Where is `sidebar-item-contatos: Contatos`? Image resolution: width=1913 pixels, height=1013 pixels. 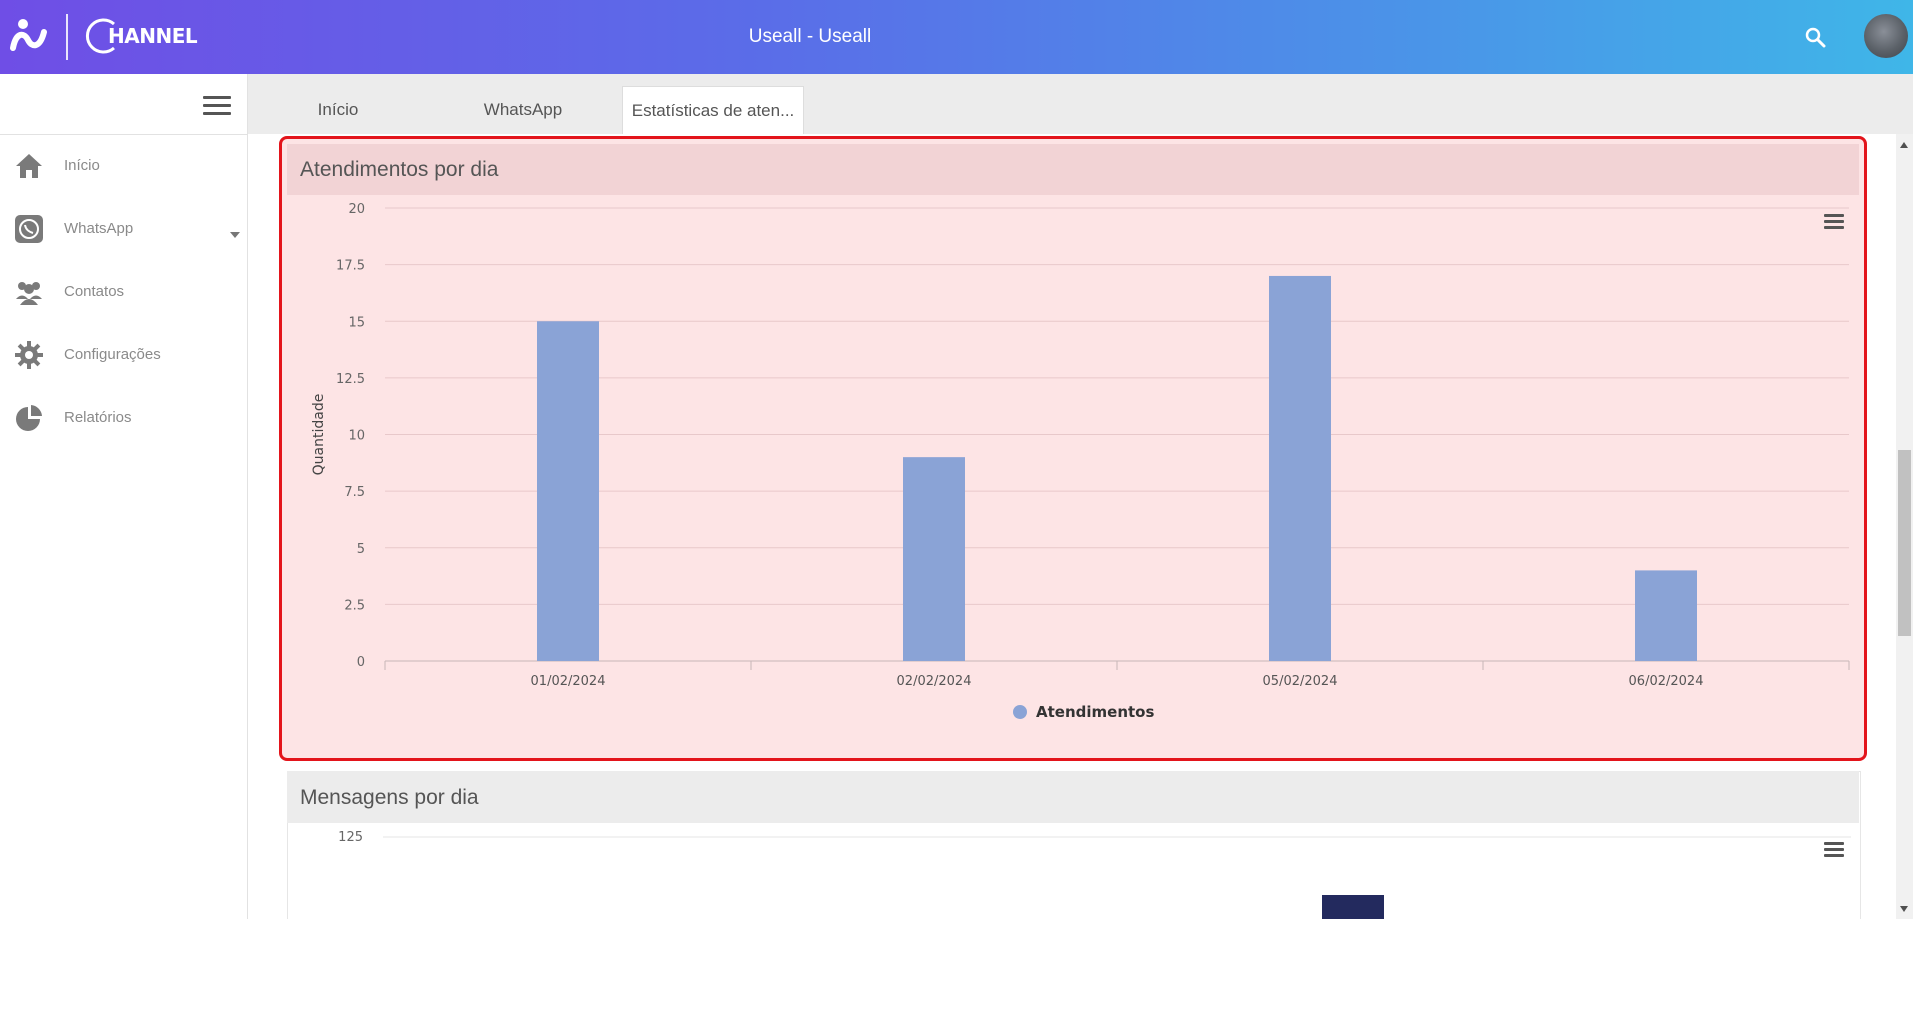
sidebar-item-contatos: Contatos is located at coordinates (123, 292).